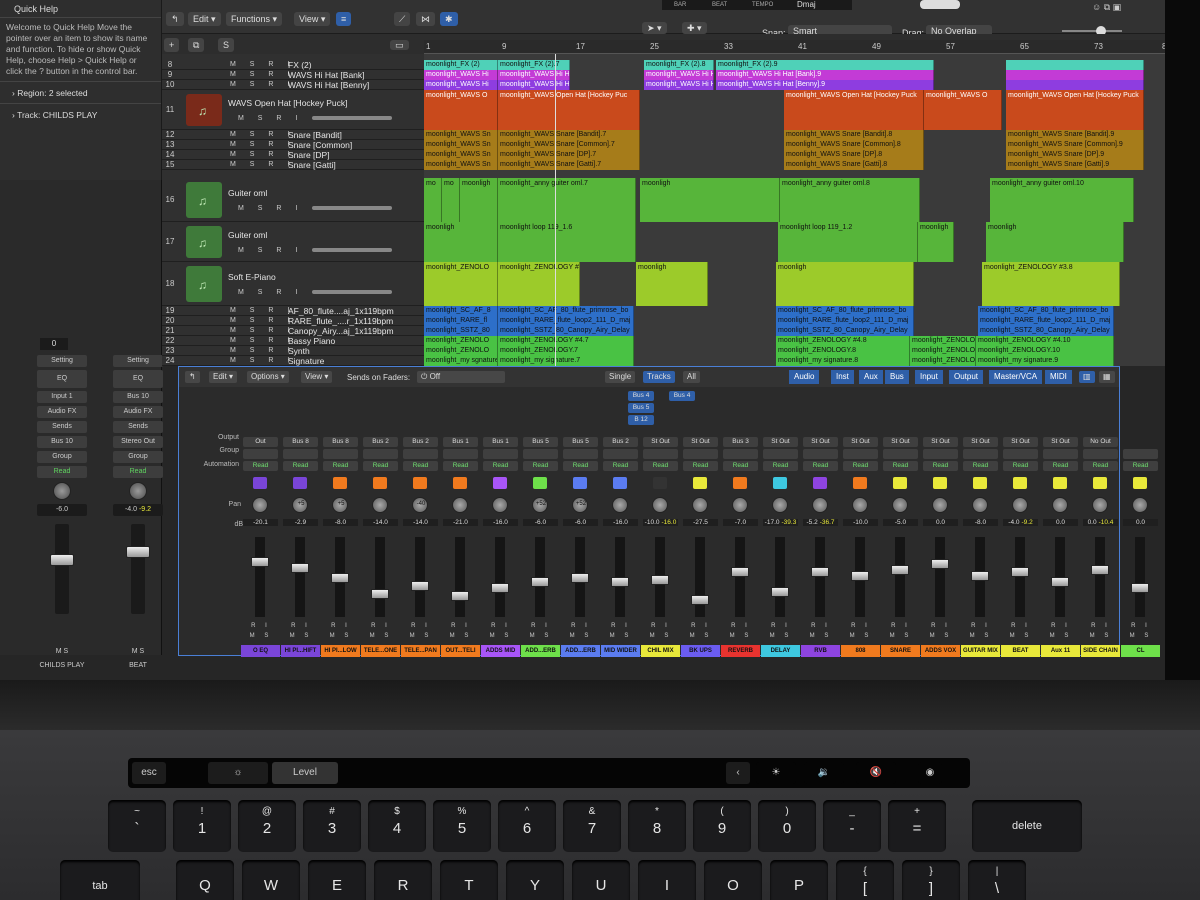 Image resolution: width=1200 pixels, height=900 pixels. Describe the element at coordinates (461, 377) in the screenshot. I see `sends-on-faders-dropdown: ⏻ Off` at that location.